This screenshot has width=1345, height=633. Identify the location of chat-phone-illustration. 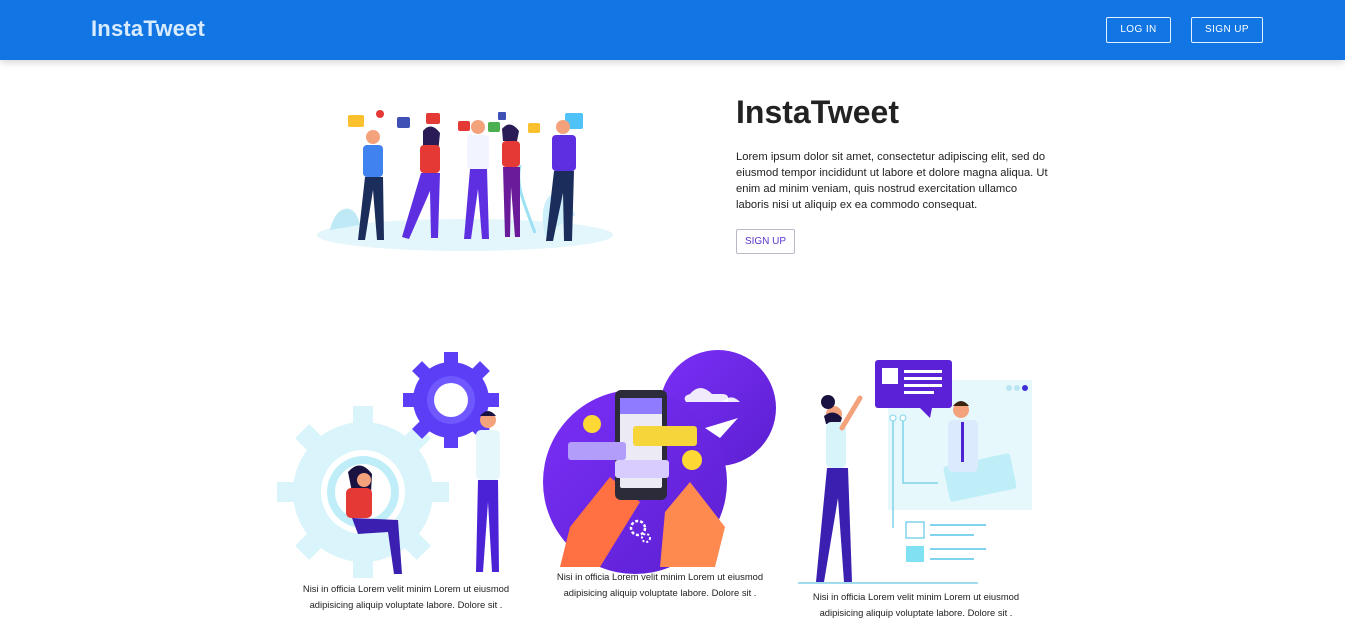
(659, 462).